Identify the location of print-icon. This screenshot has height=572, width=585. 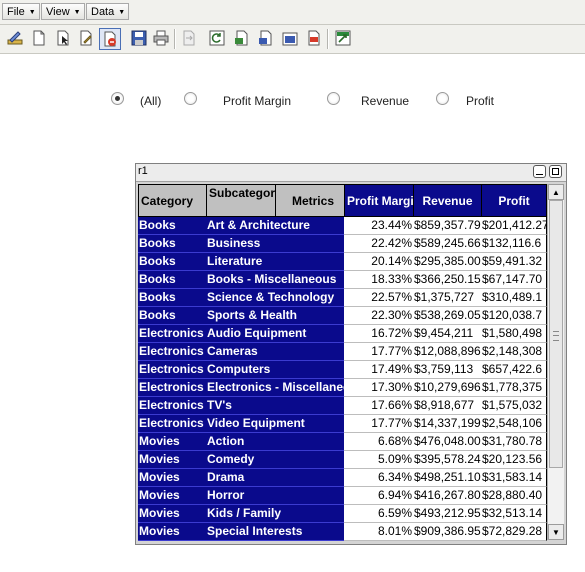
(161, 38).